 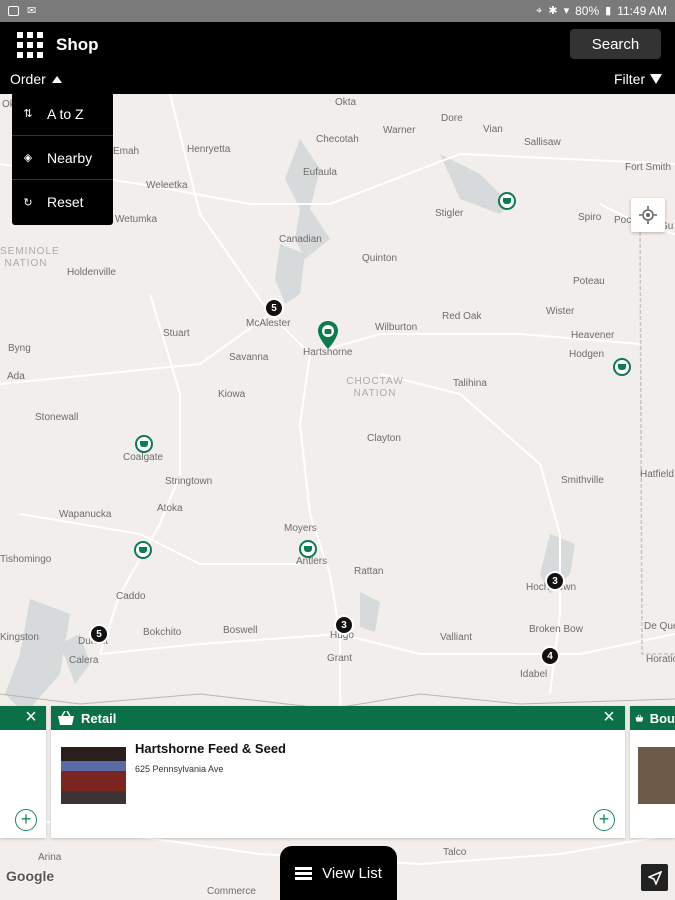 I want to click on city-label: Stonewall, so click(x=57, y=417).